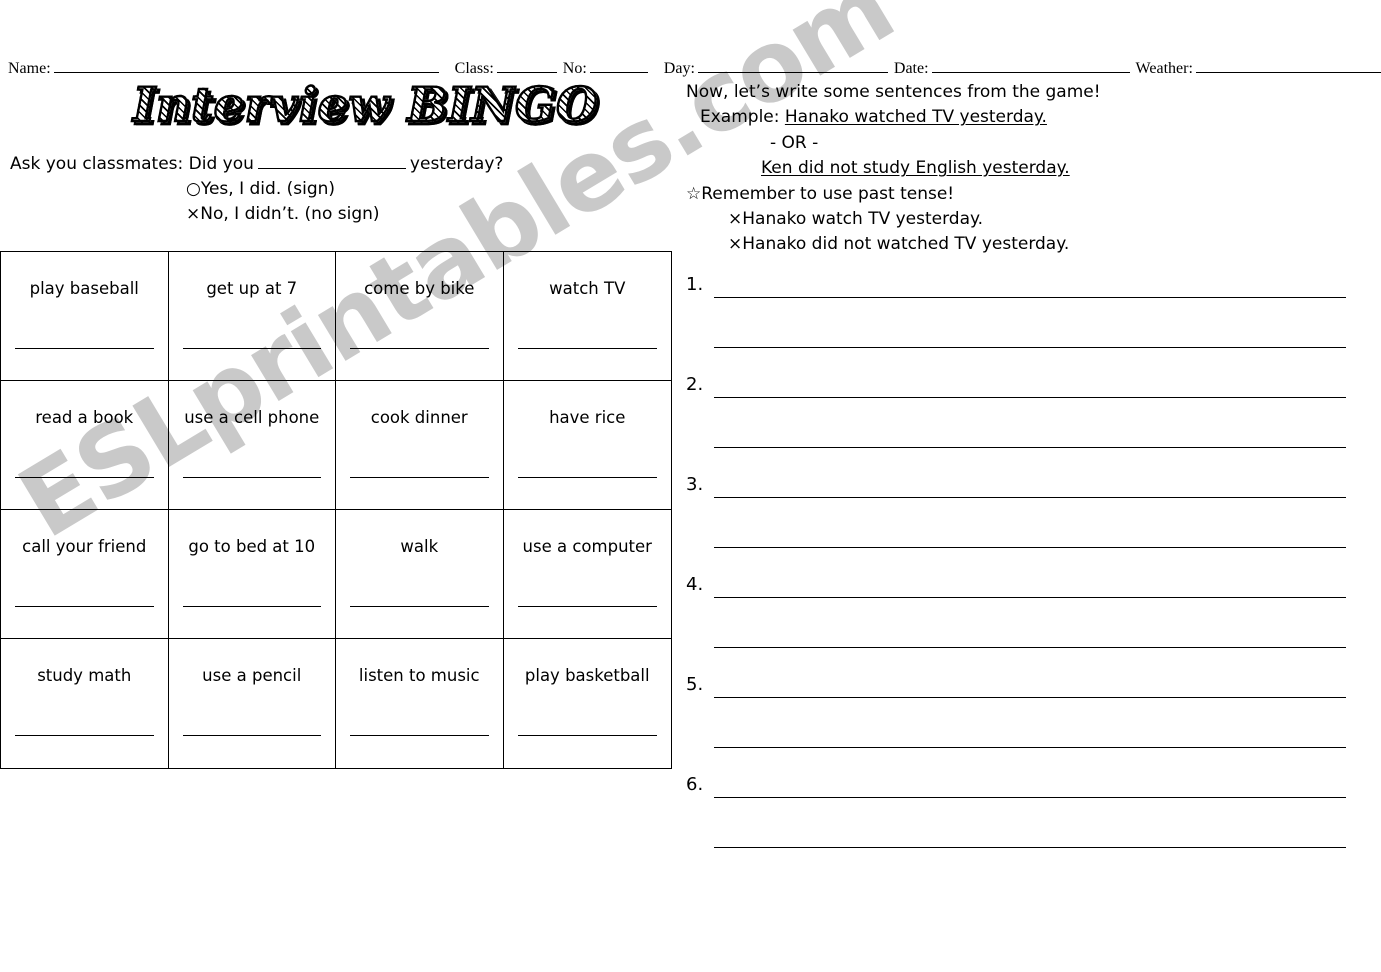  I want to click on bingo-cell: study math, so click(85, 703).